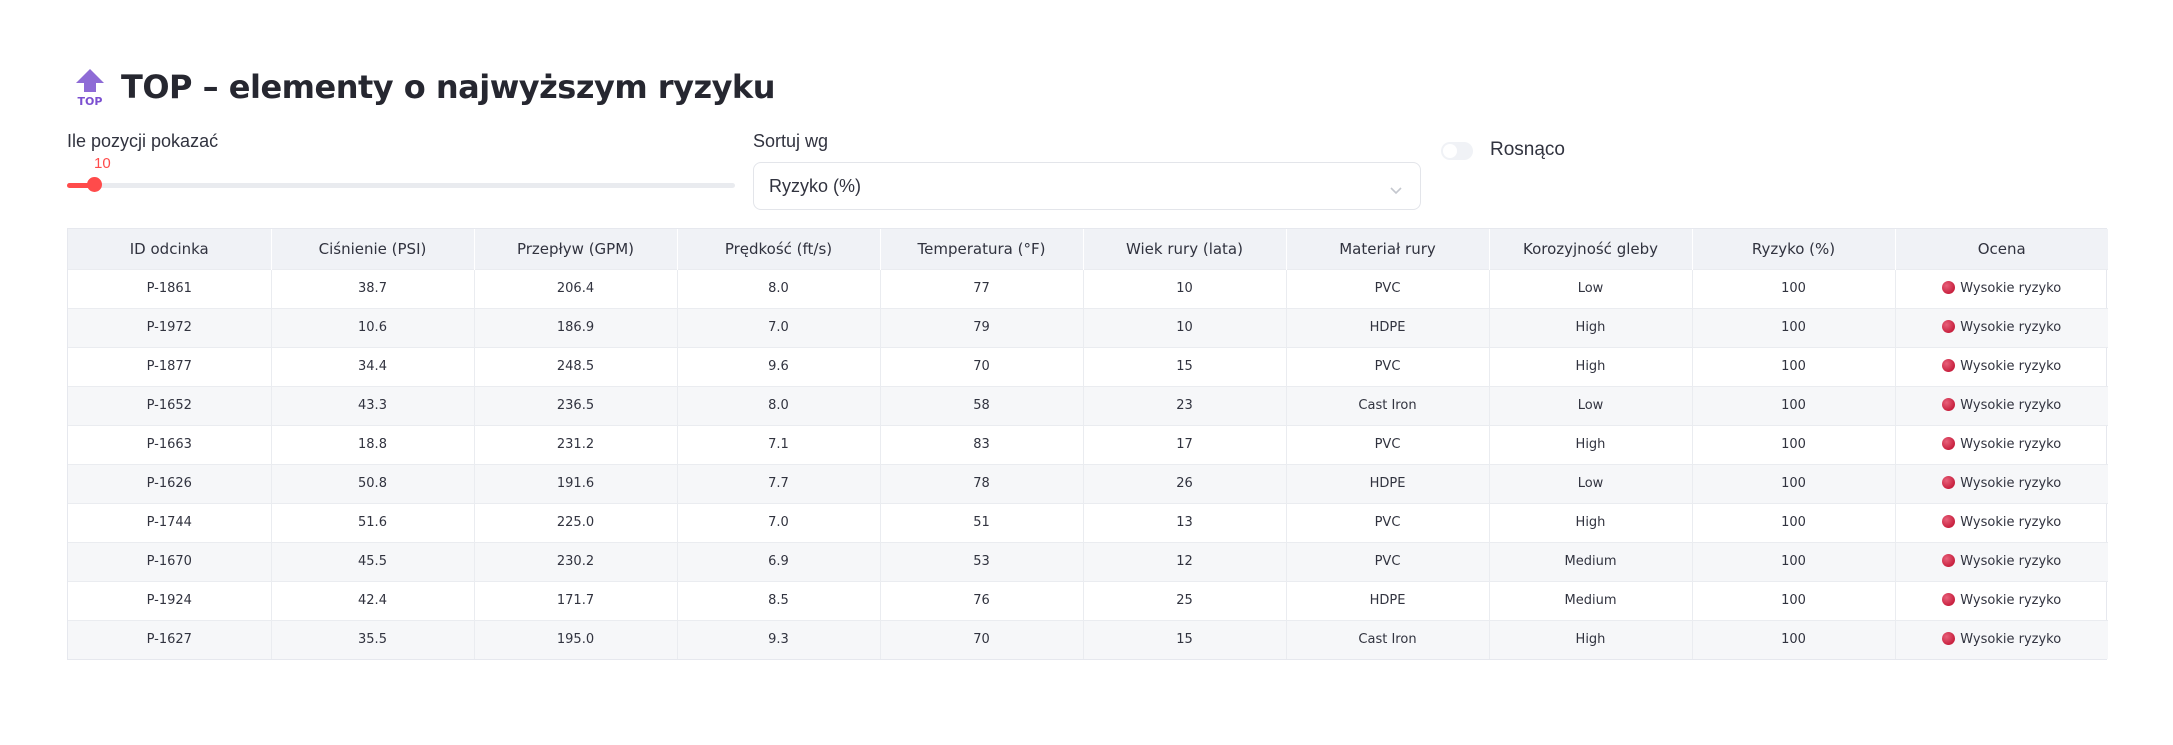  I want to click on table-cell: 18.8, so click(373, 444).